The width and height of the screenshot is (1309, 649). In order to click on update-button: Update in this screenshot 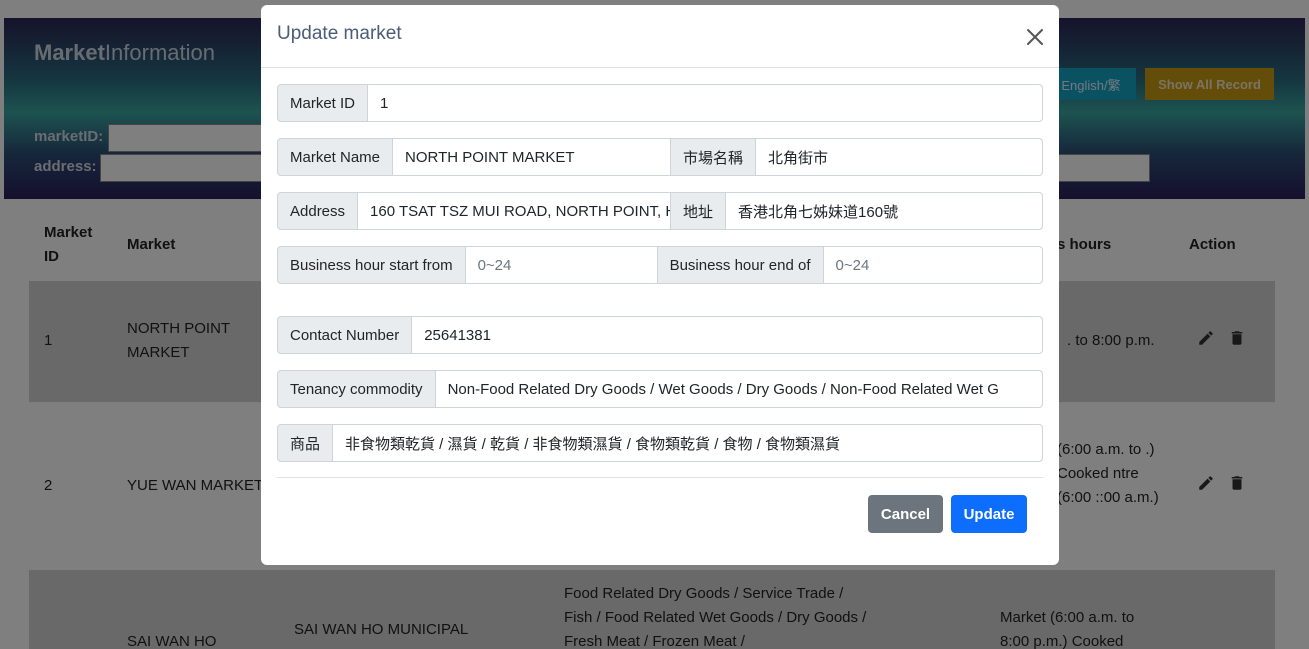, I will do `click(989, 514)`.